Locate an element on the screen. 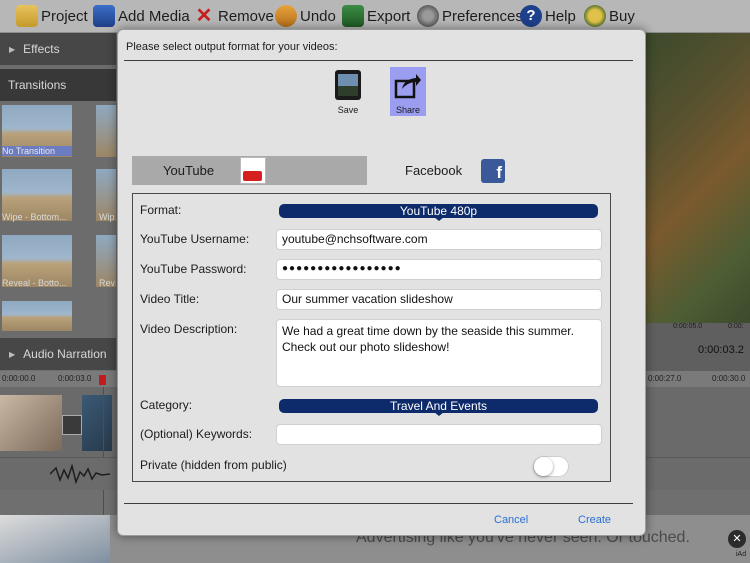 The width and height of the screenshot is (750, 563). toggle-knob is located at coordinates (543, 466).